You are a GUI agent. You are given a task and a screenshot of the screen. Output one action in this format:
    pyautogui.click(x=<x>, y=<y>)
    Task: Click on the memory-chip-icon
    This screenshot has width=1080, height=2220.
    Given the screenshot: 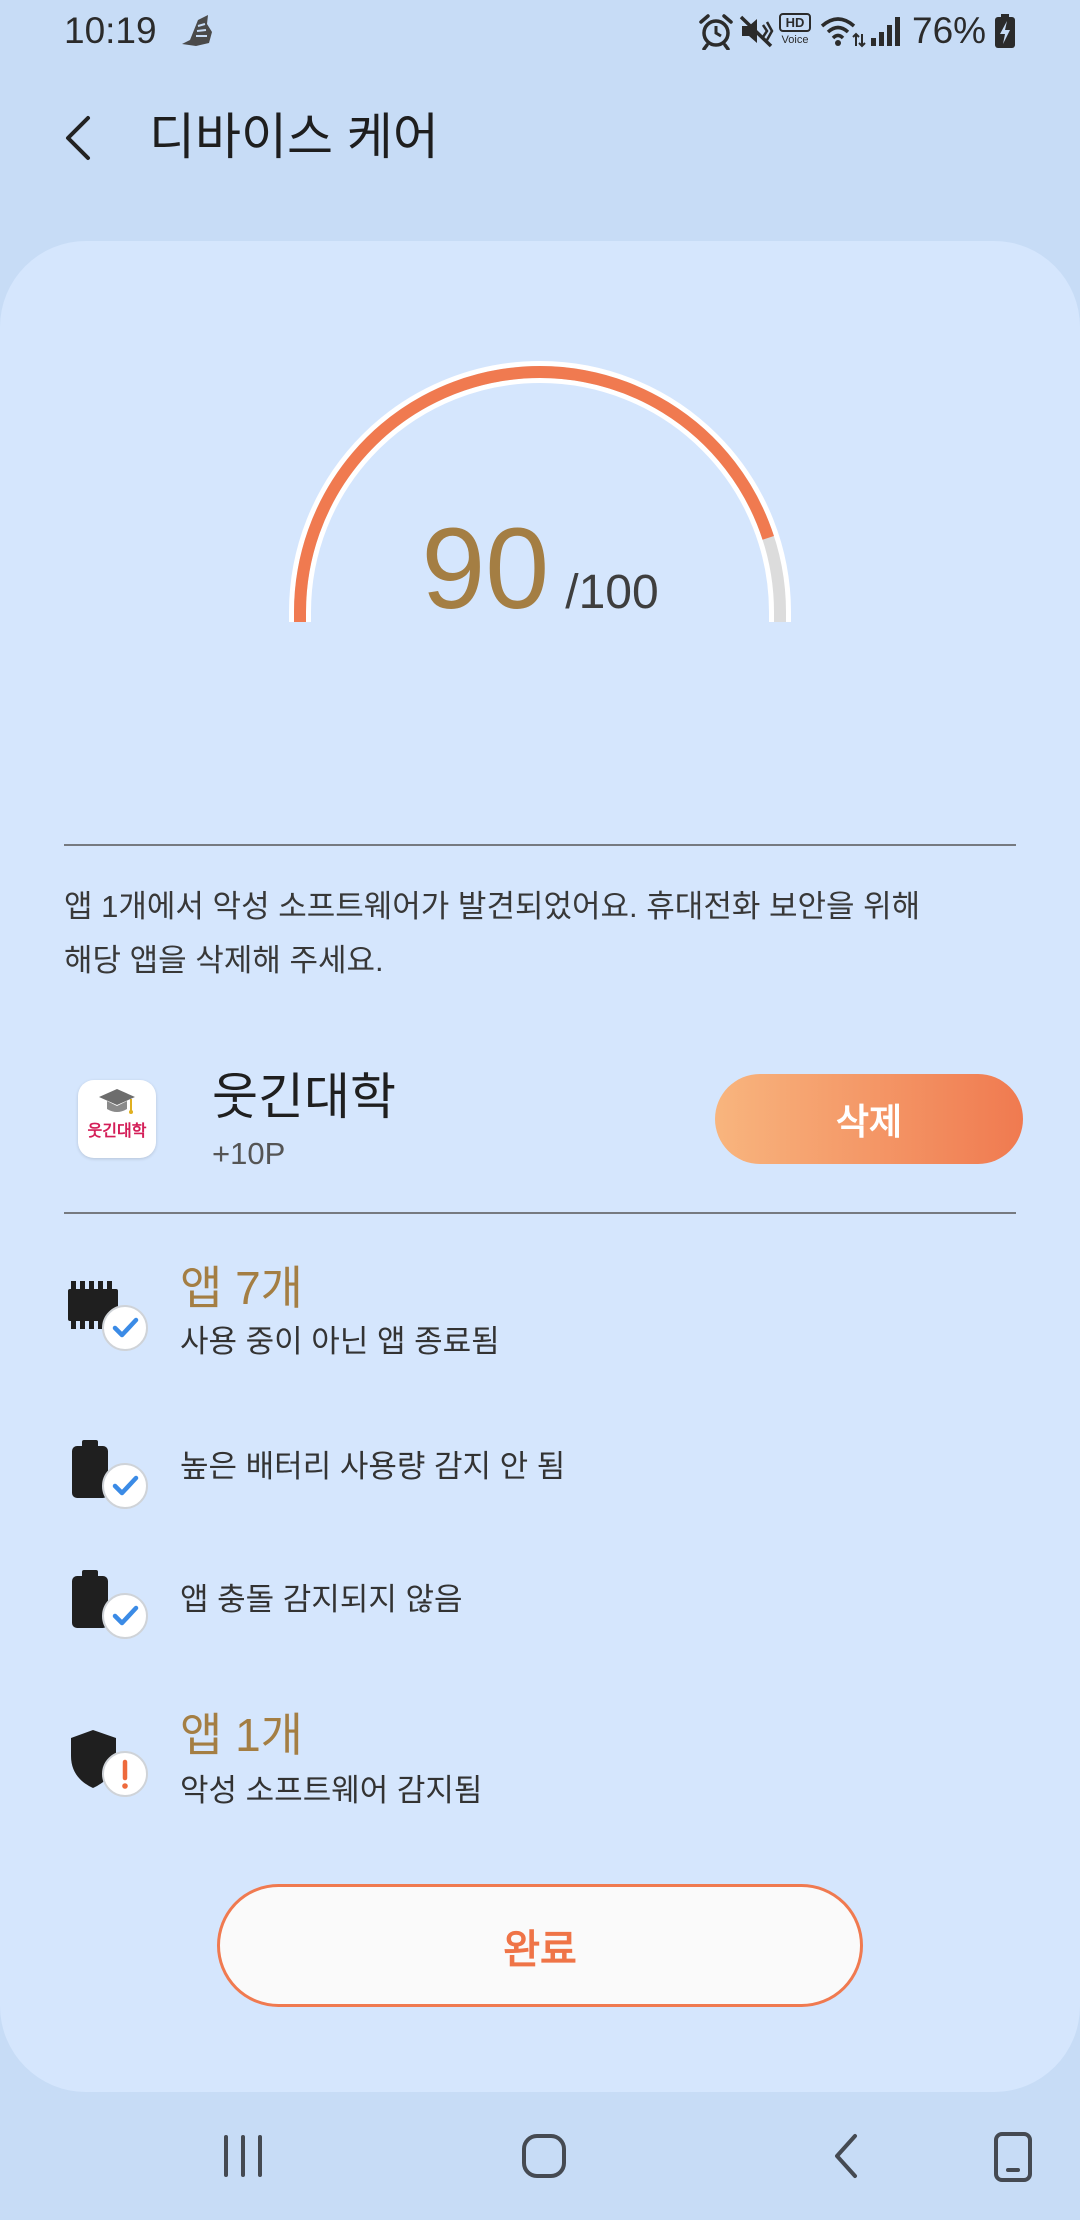 What is the action you would take?
    pyautogui.click(x=108, y=1316)
    